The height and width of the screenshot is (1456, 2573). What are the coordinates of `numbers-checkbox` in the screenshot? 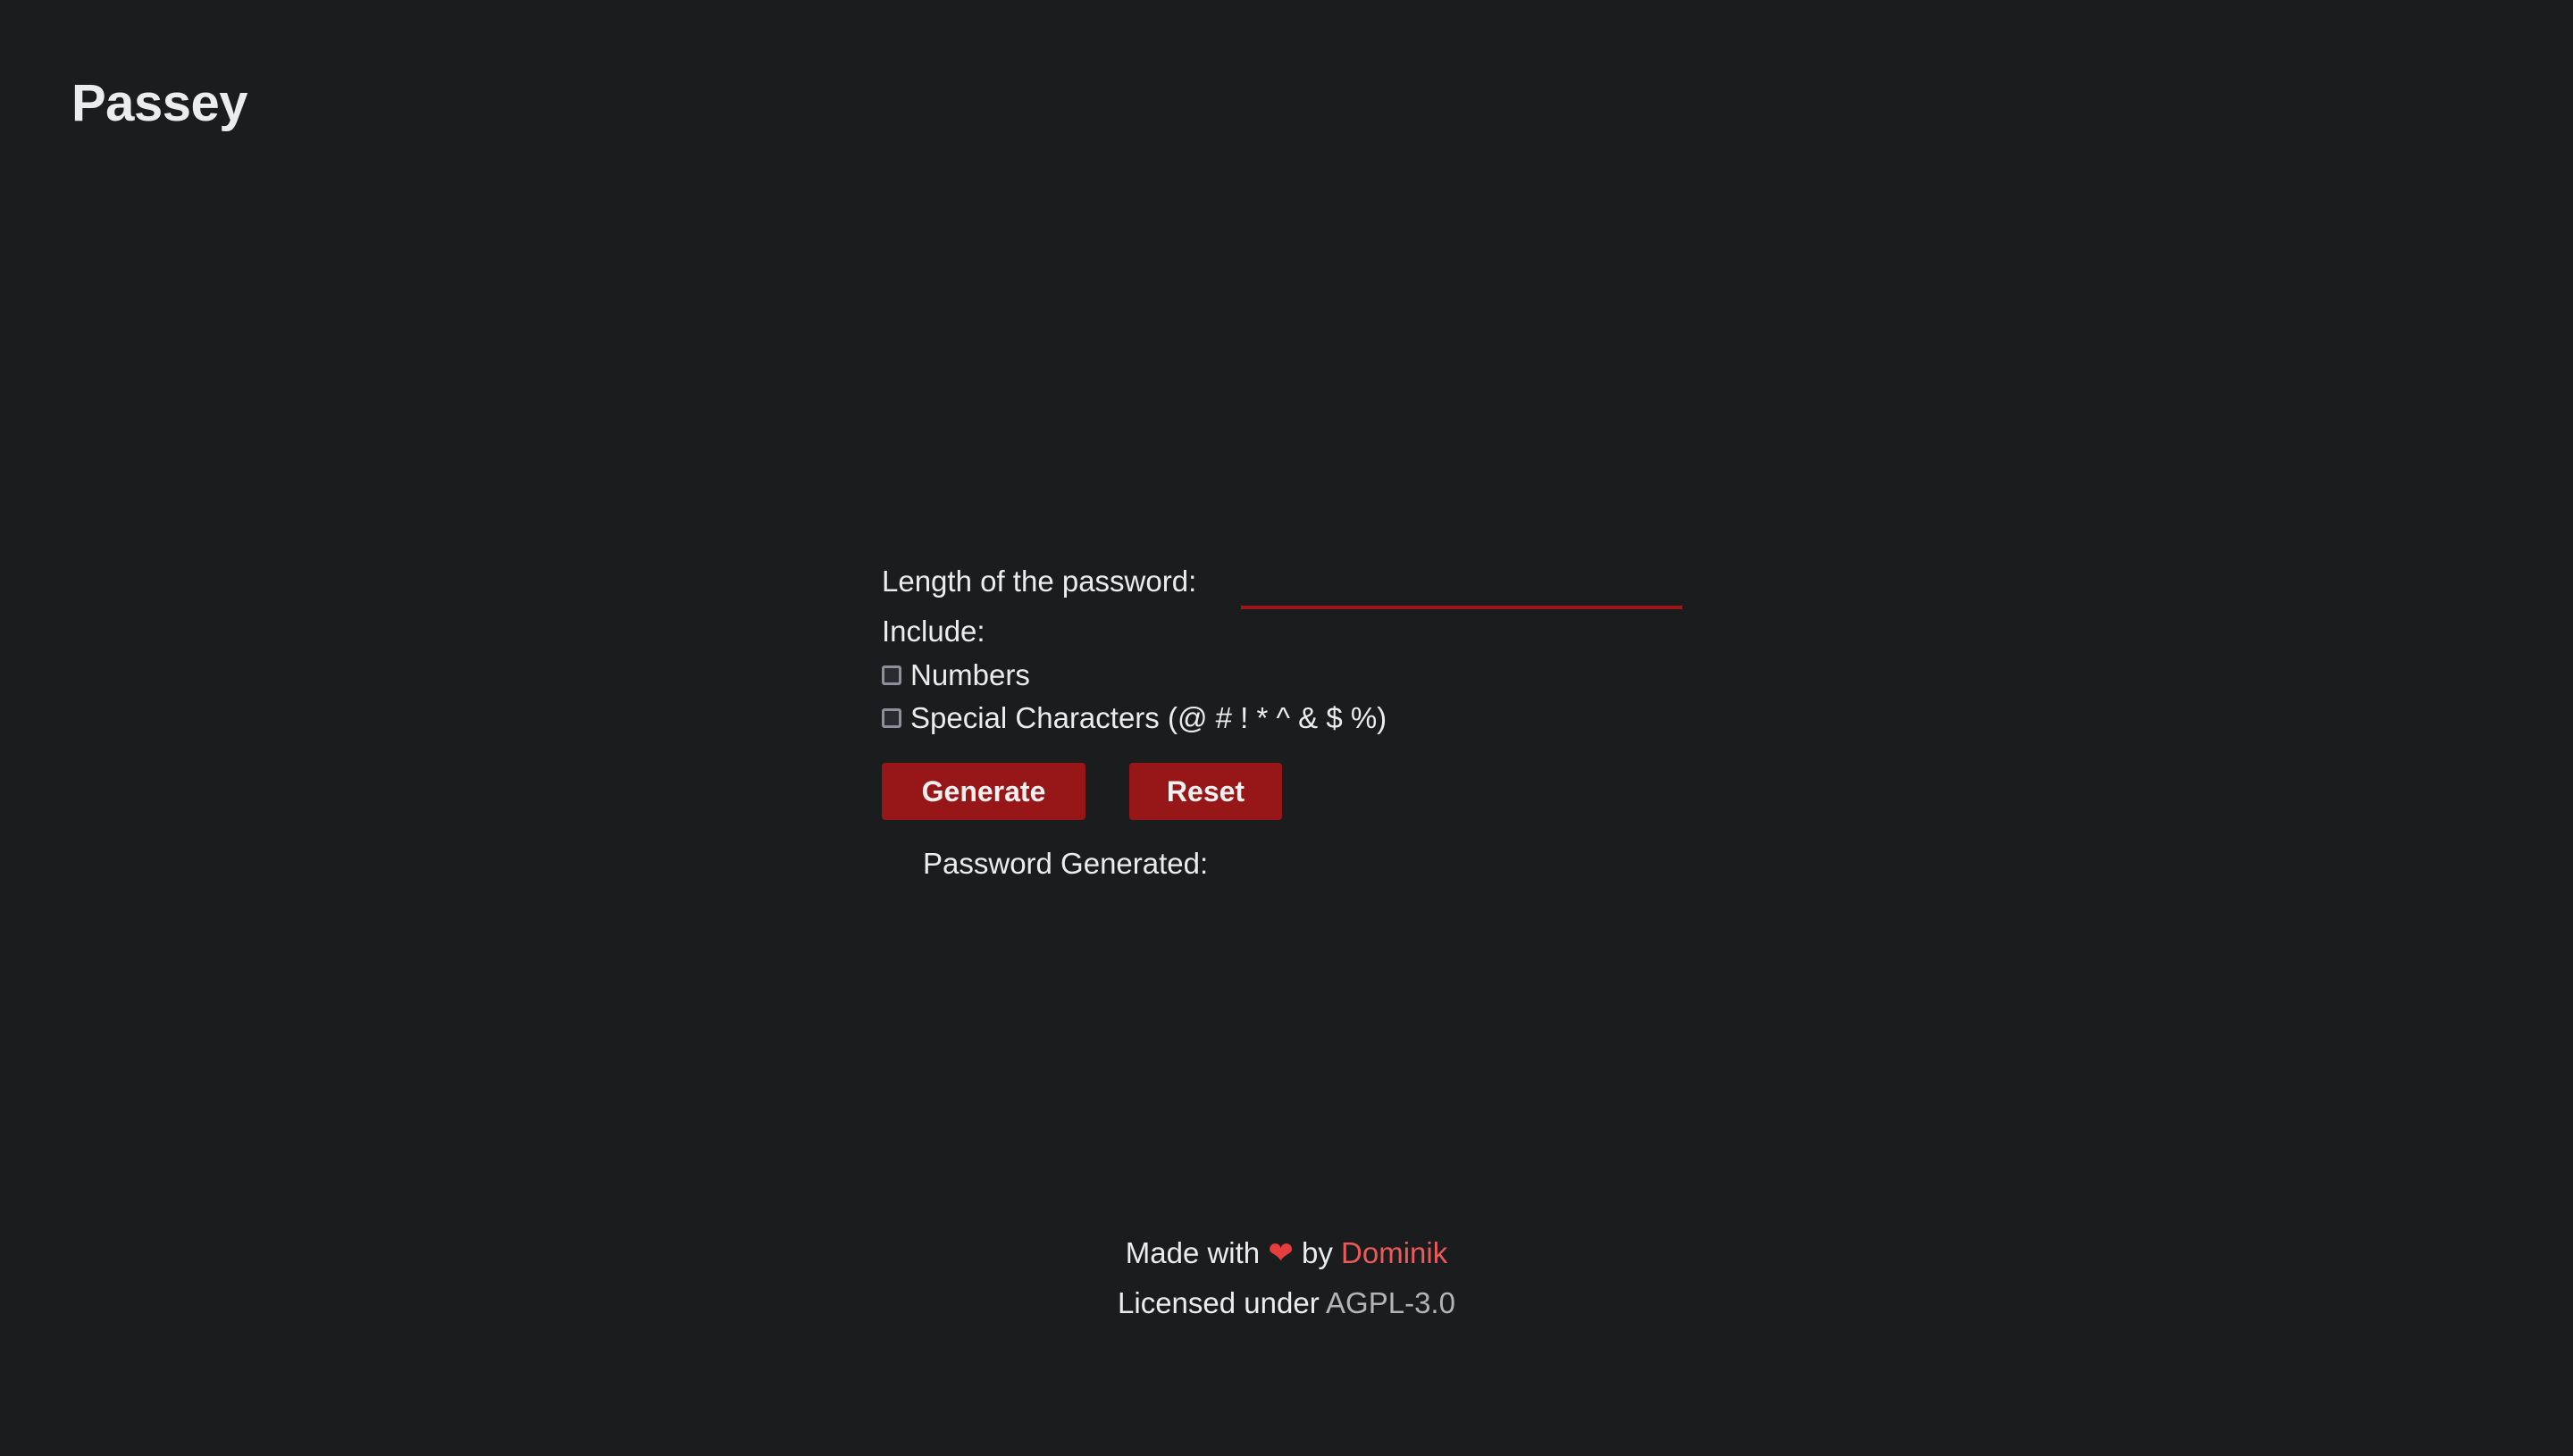 It's located at (891, 675).